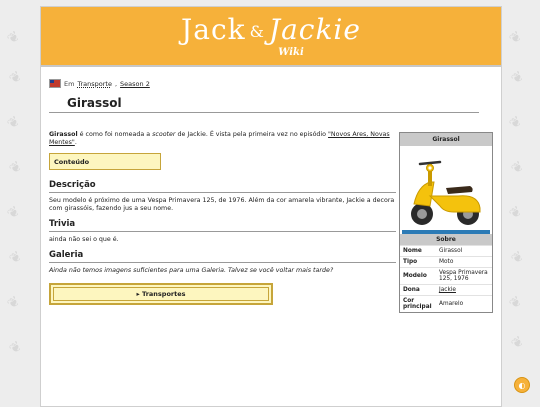 The height and width of the screenshot is (407, 540). Describe the element at coordinates (115, 134) in the screenshot. I see `intro-text-a: é como foi nomeada a` at that location.